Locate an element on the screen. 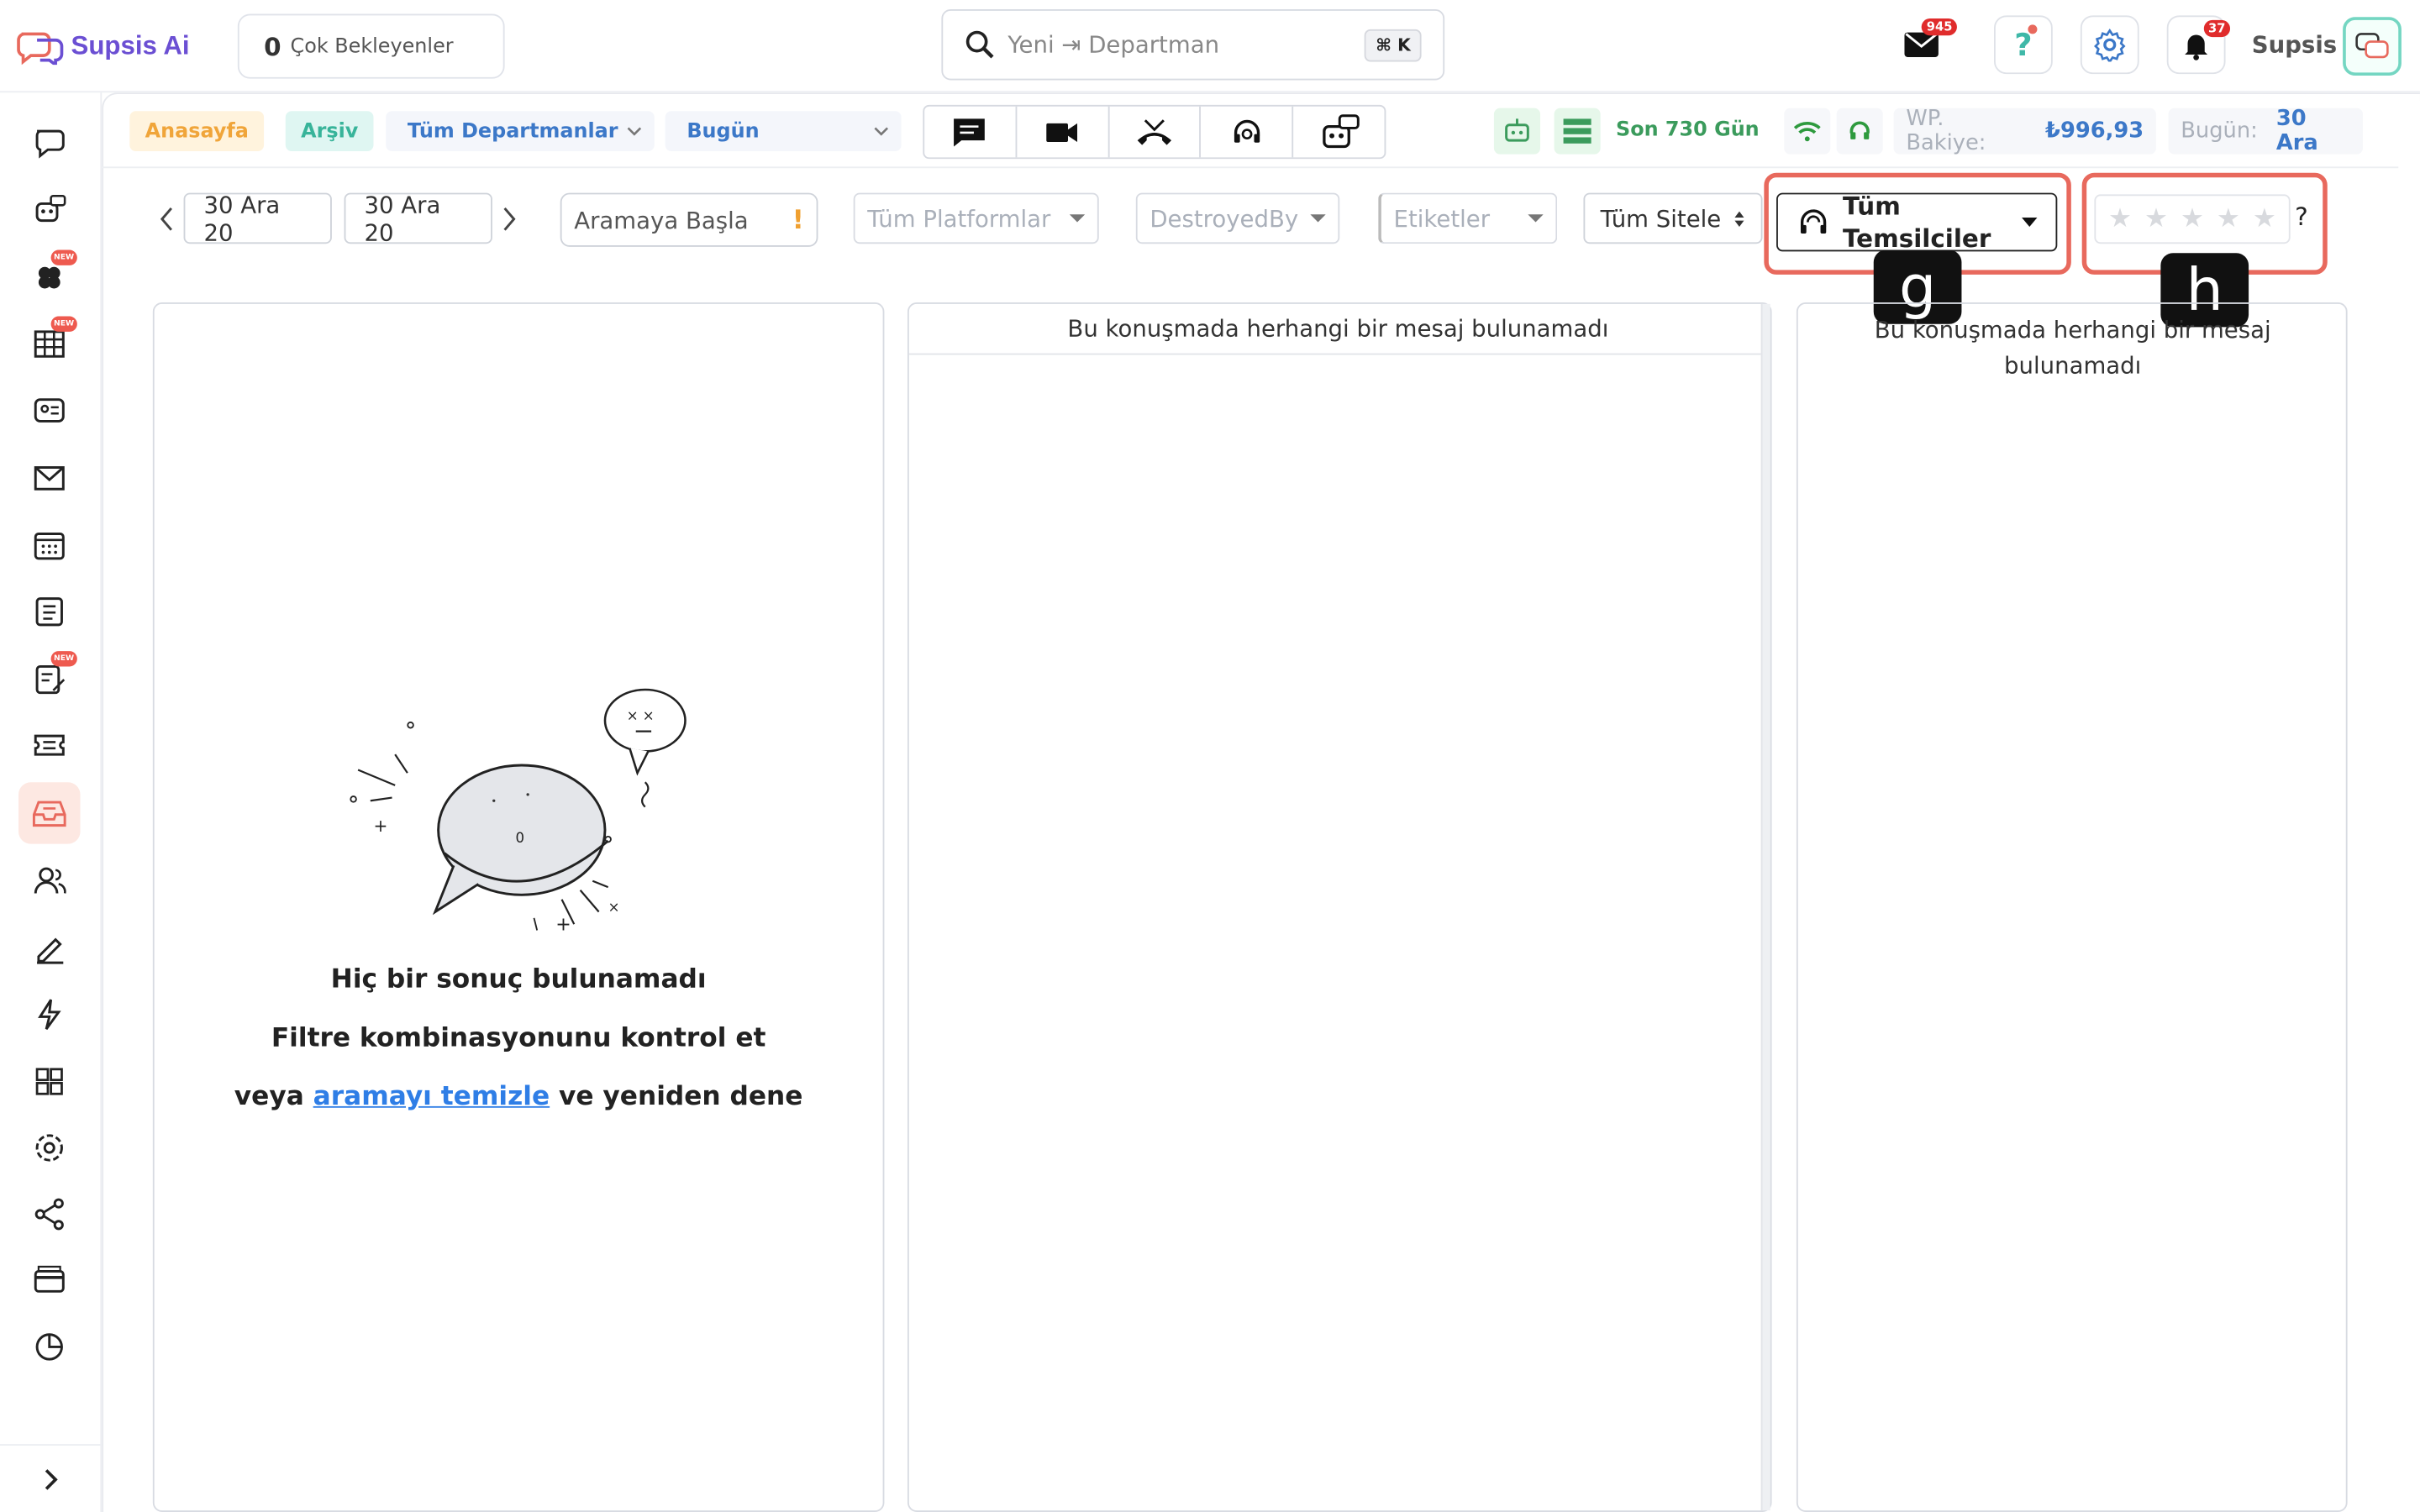 This screenshot has height=1512, width=2420. department-select: Tüm Departmanlar is located at coordinates (521, 131).